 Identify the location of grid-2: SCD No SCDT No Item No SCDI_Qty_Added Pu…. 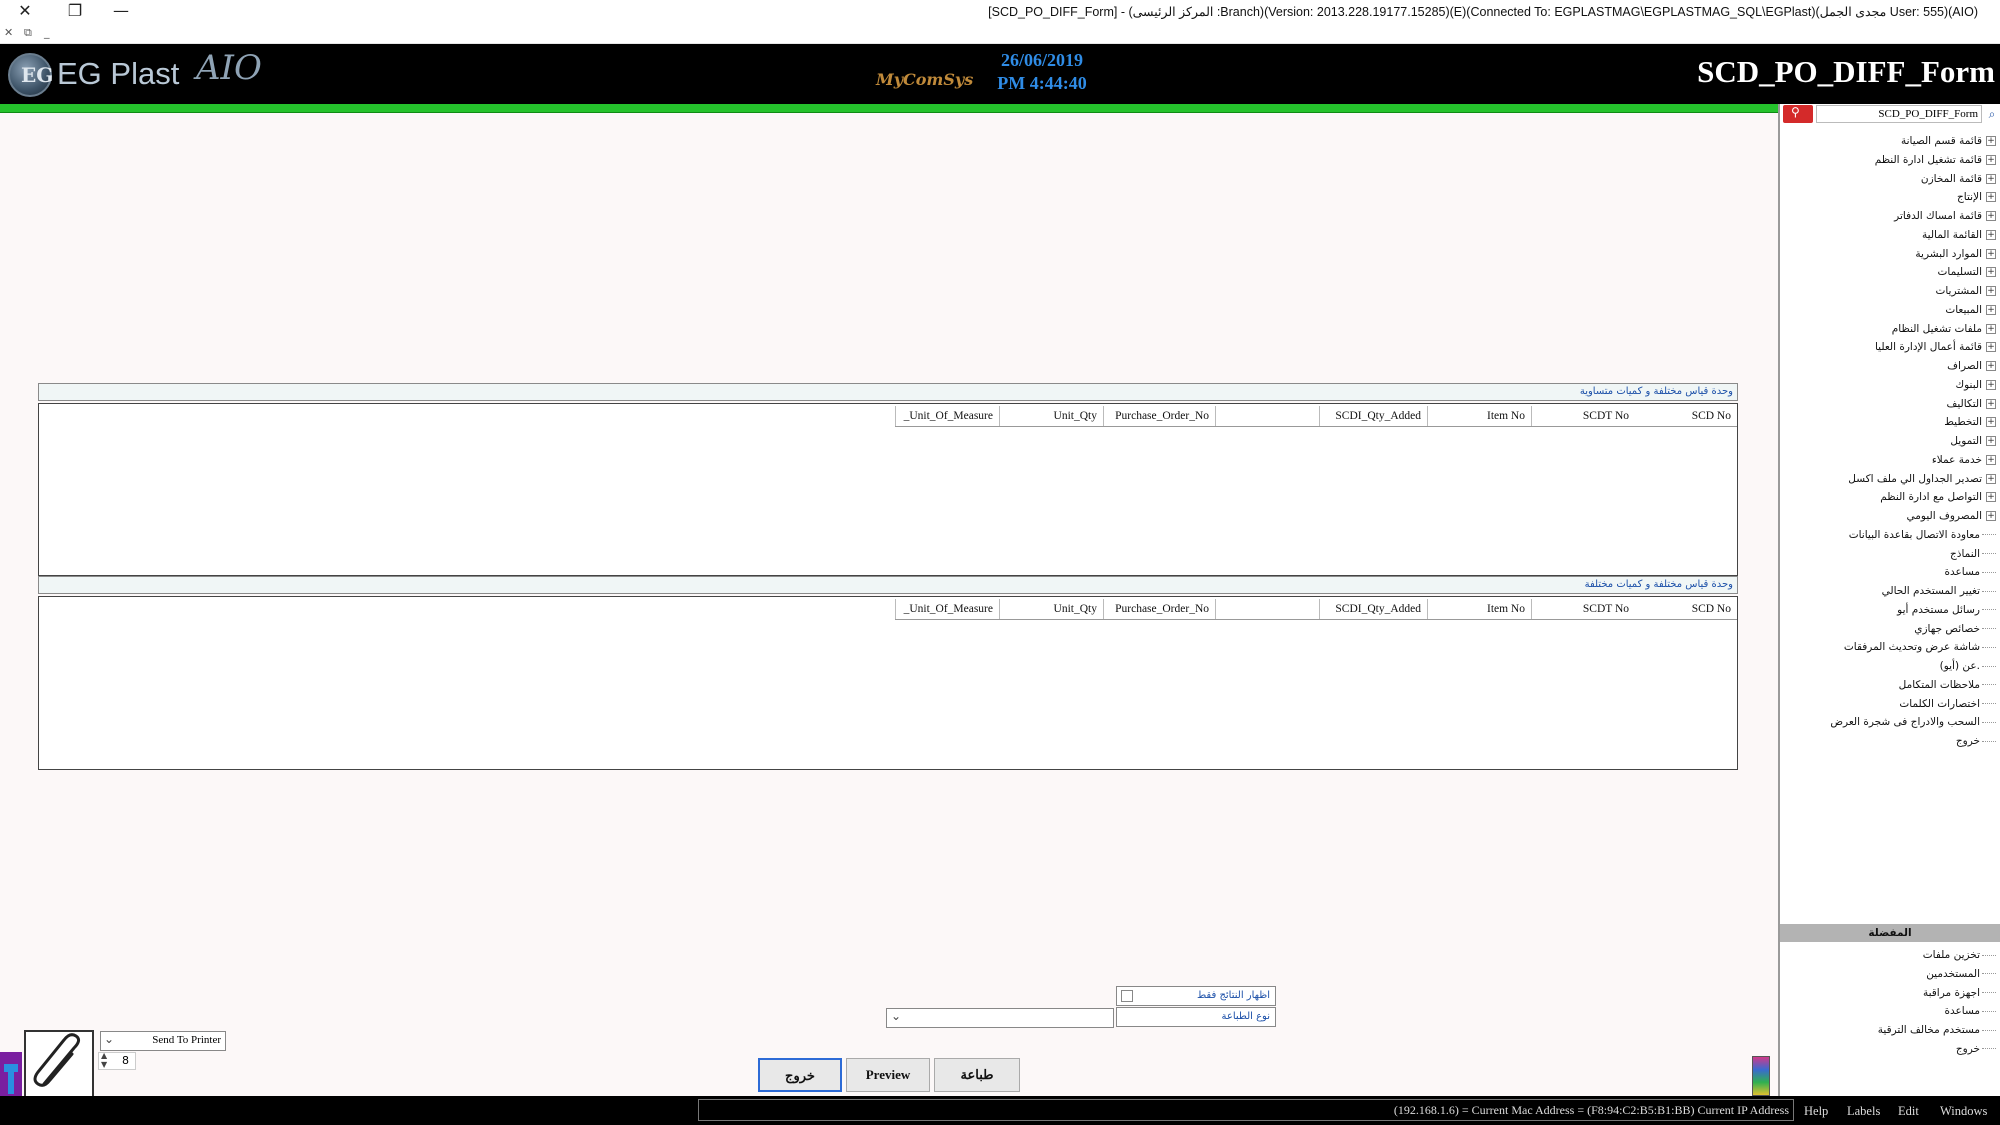
(888, 683).